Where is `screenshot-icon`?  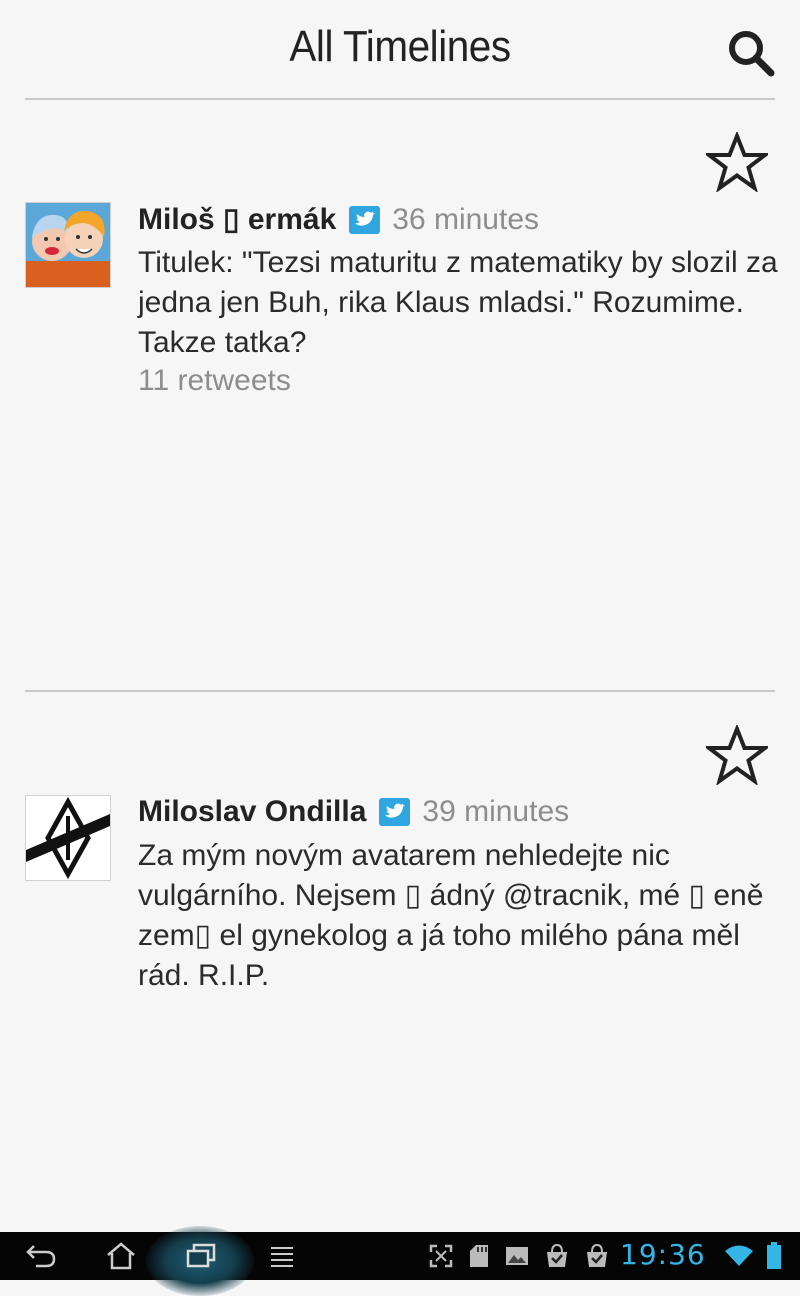
screenshot-icon is located at coordinates (441, 1256).